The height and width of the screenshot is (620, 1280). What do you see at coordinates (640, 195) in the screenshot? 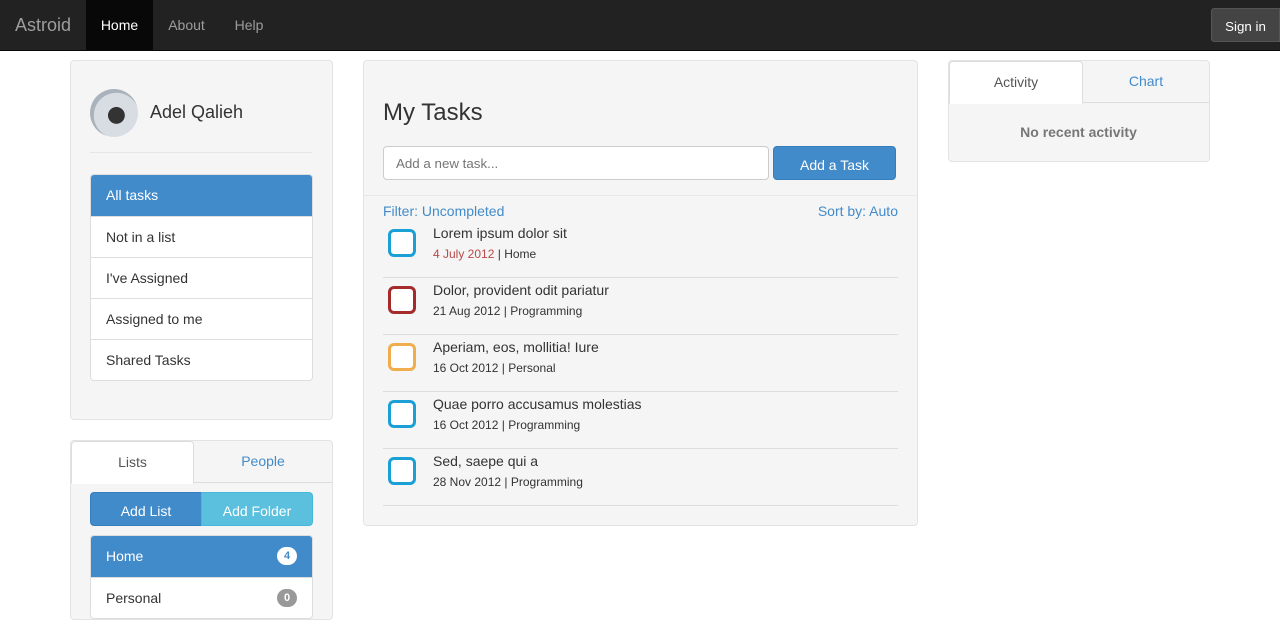
I see `divider` at bounding box center [640, 195].